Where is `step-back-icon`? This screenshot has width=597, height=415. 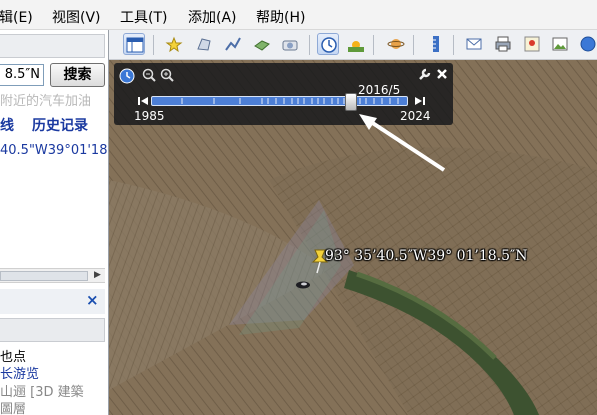 step-back-icon is located at coordinates (143, 101).